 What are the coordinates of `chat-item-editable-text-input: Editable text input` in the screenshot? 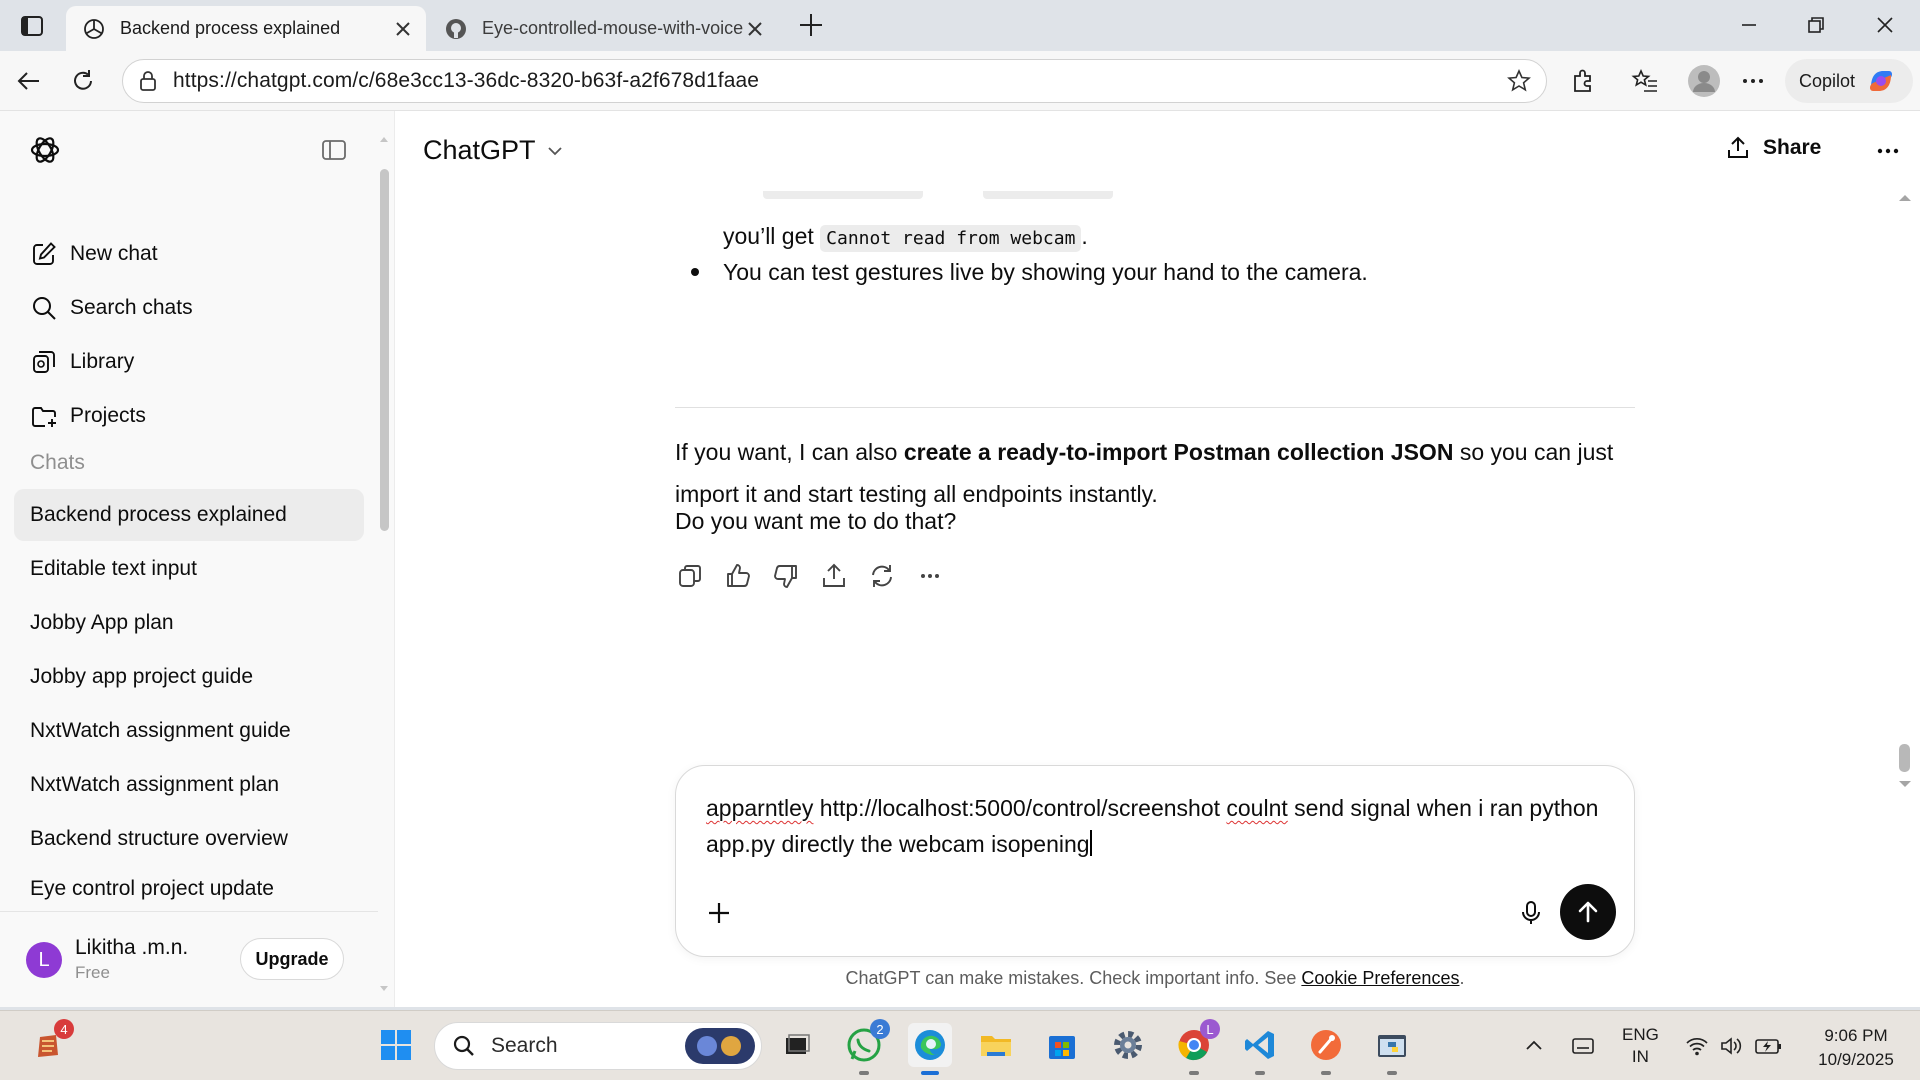 It's located at (189, 569).